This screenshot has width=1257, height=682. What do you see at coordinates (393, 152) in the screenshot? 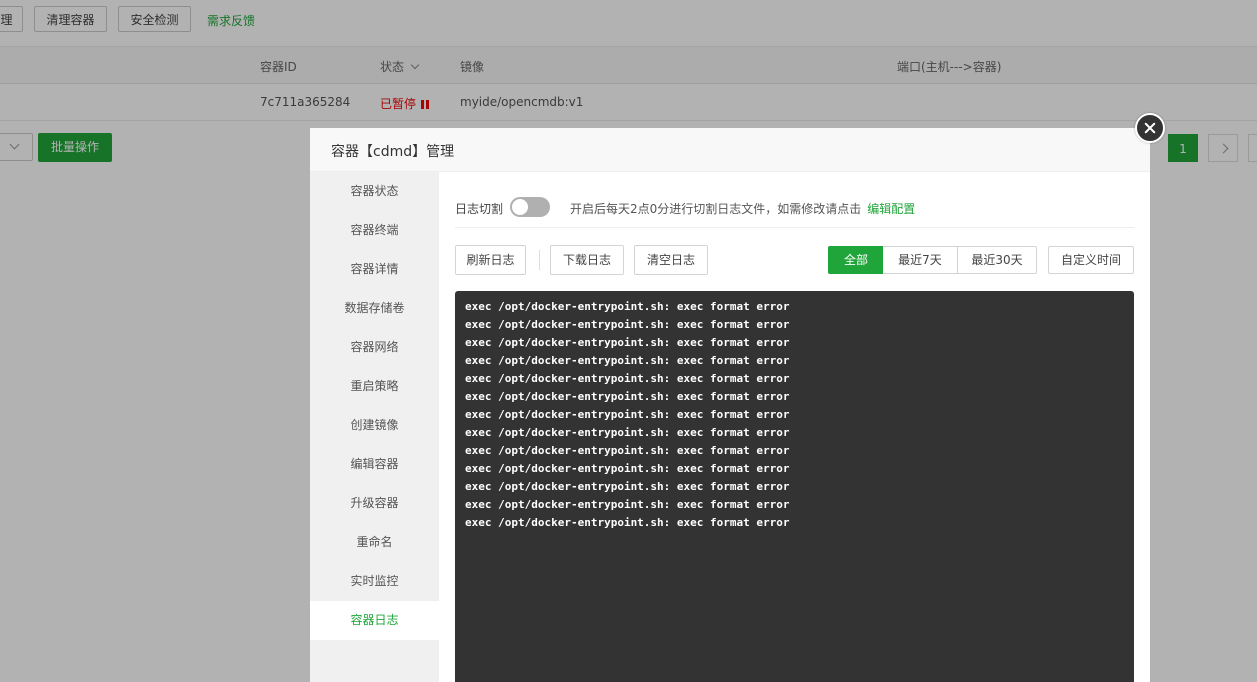
I see `dialog-title: 容器【cdmd】管理` at bounding box center [393, 152].